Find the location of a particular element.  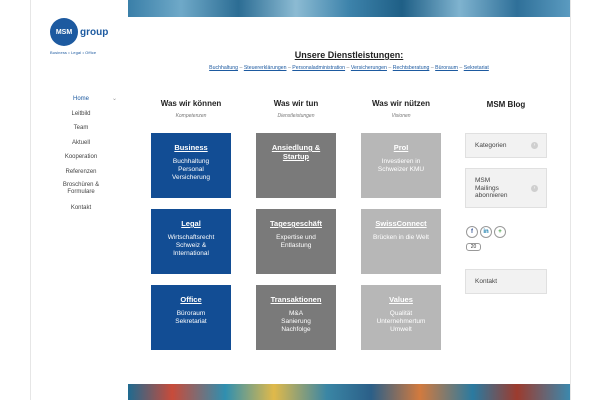

tile-text: Qualität Unternehmertum Umwelt is located at coordinates (401, 321).